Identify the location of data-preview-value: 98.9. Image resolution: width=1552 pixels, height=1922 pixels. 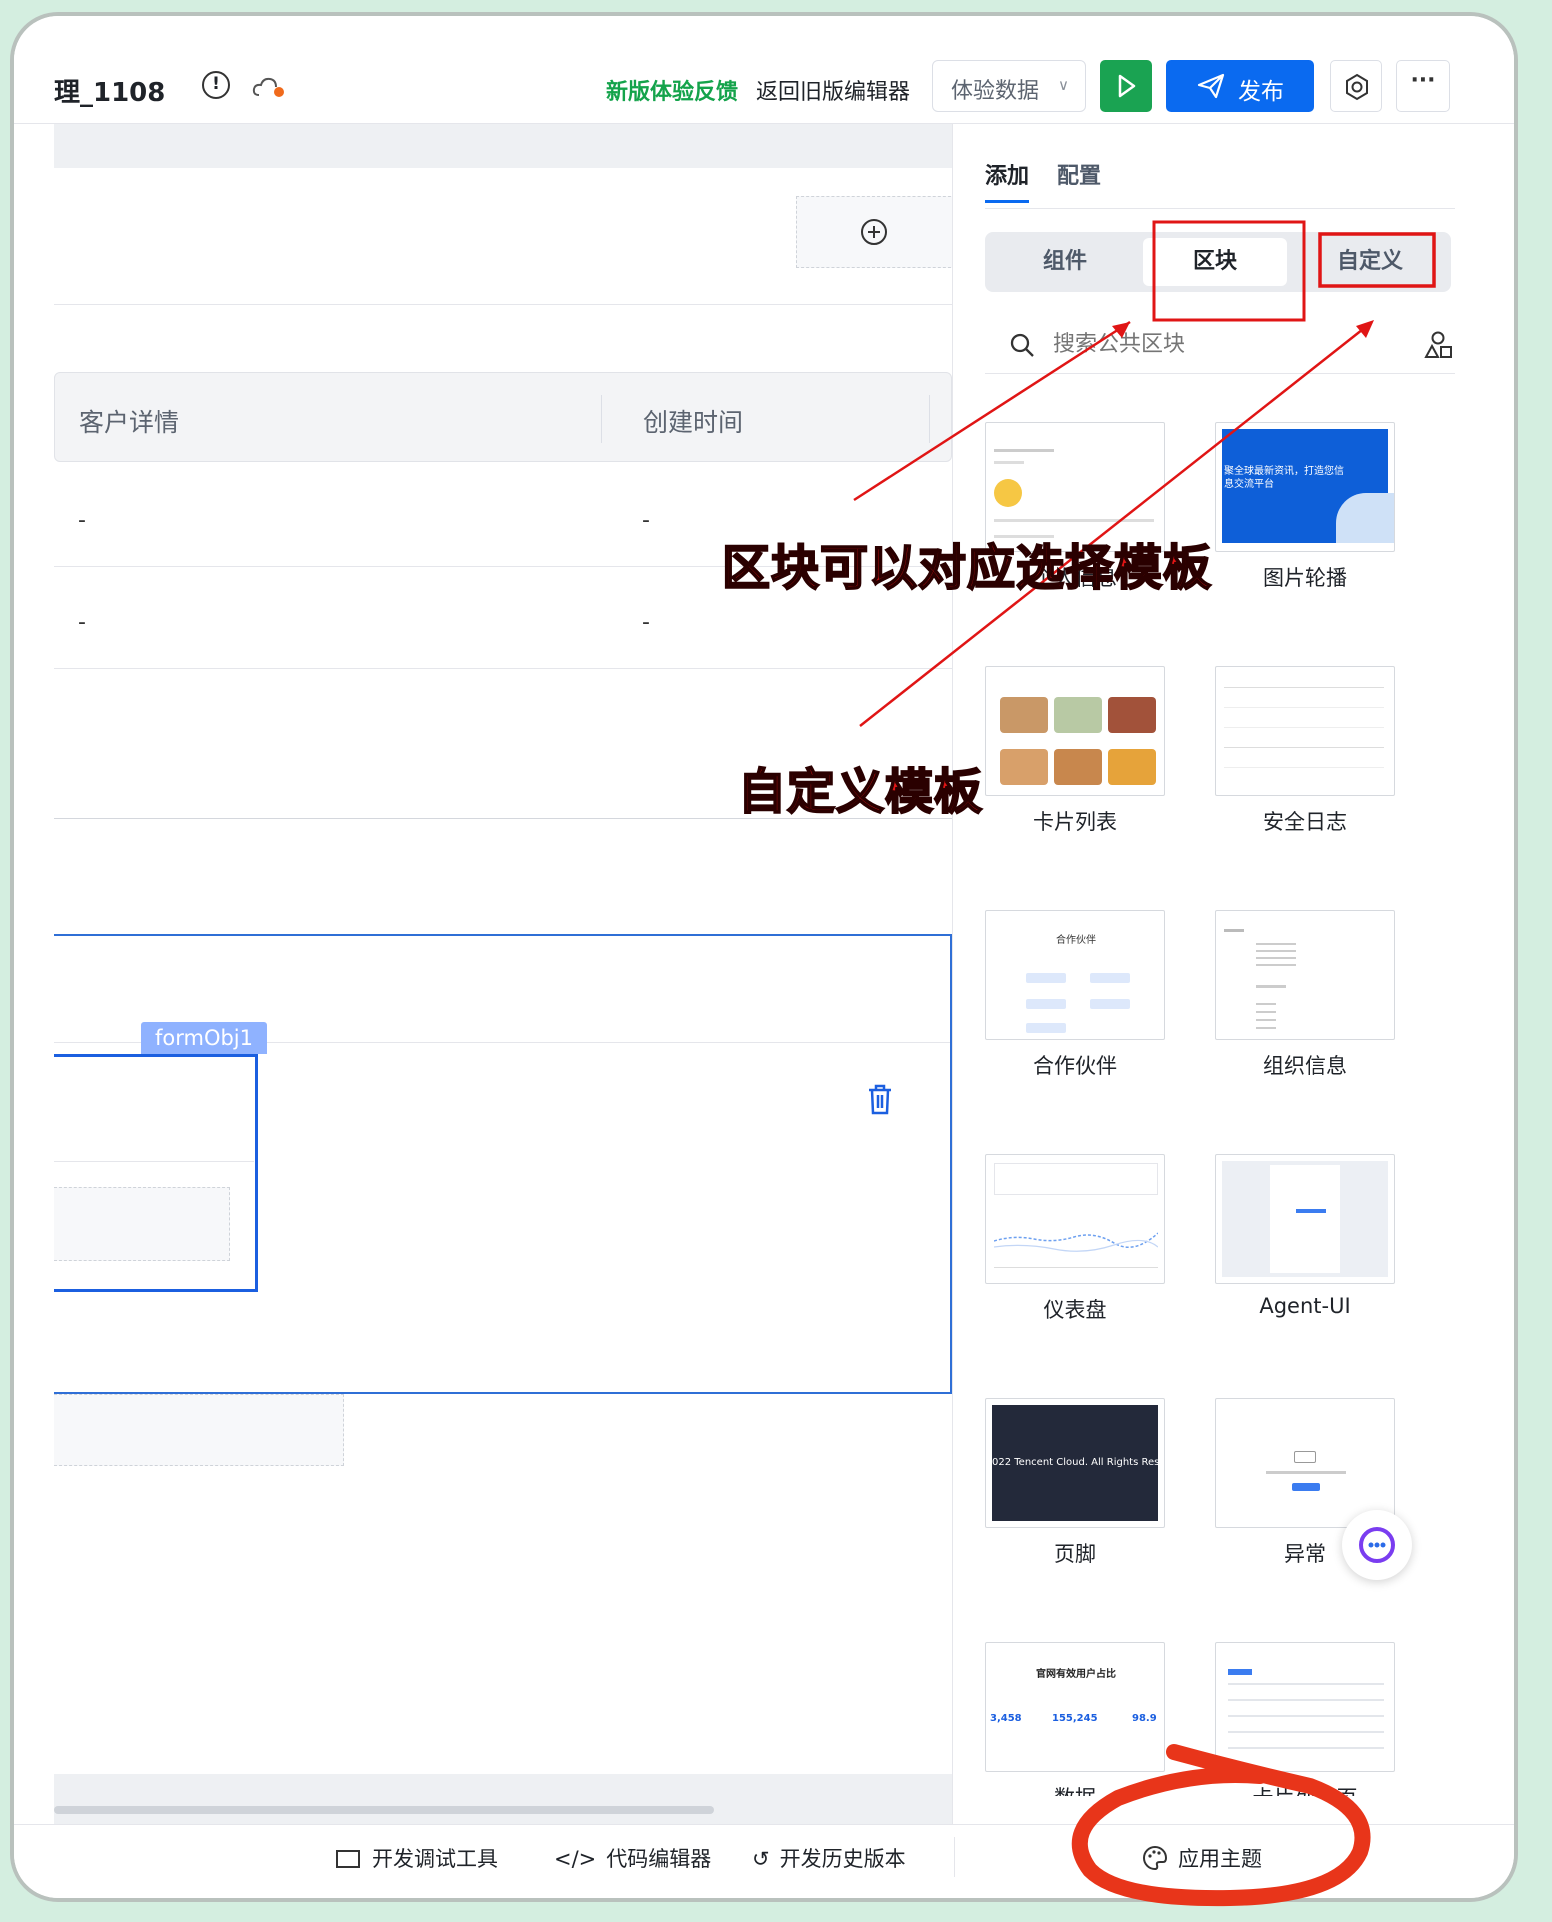
(1144, 1718).